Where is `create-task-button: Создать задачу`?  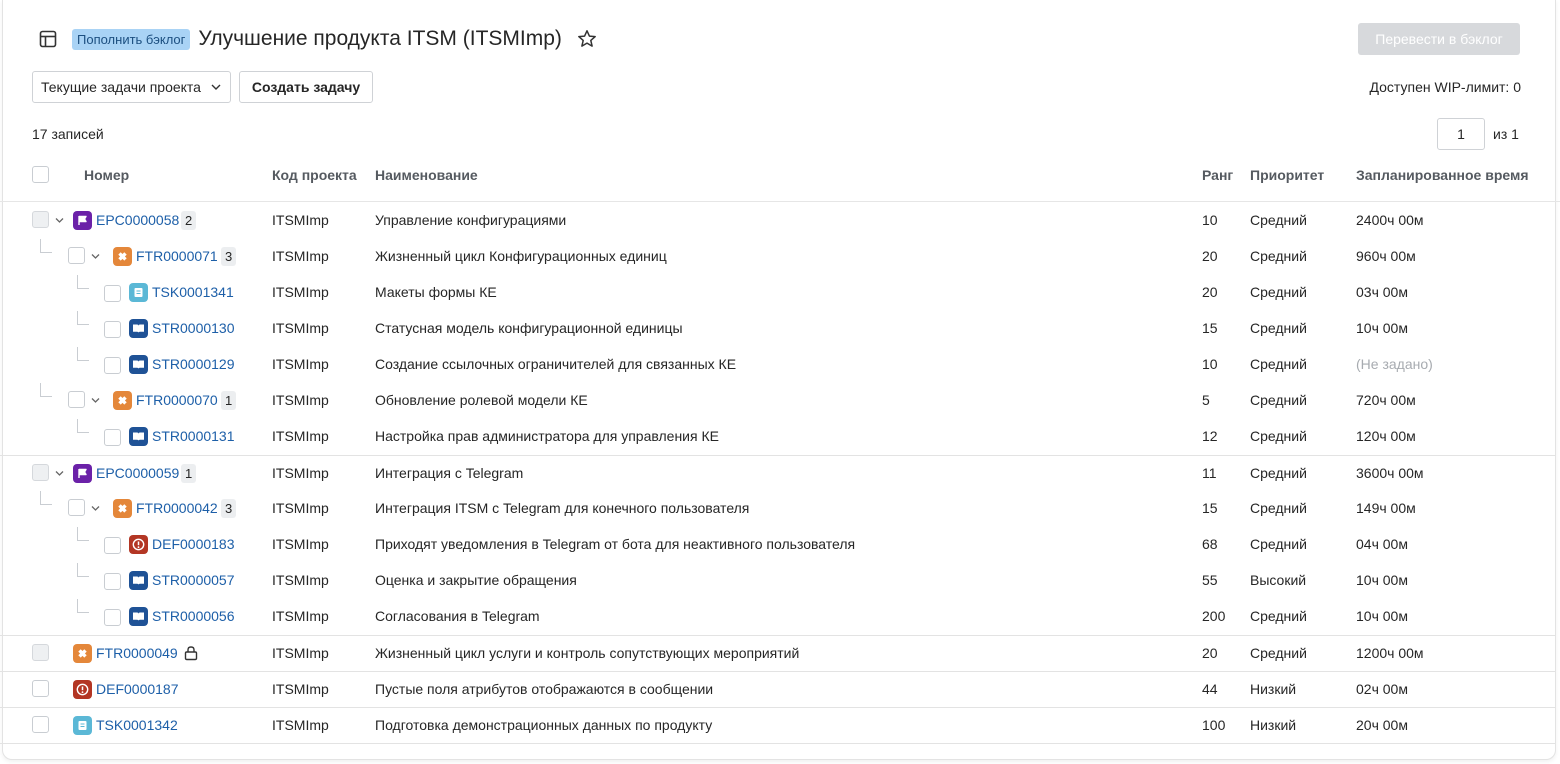
create-task-button: Создать задачу is located at coordinates (306, 87).